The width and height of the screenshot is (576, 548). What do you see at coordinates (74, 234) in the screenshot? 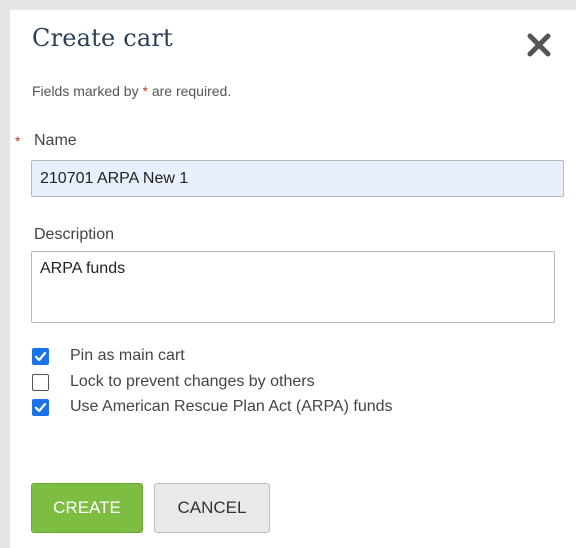
I see `description-label: Description` at bounding box center [74, 234].